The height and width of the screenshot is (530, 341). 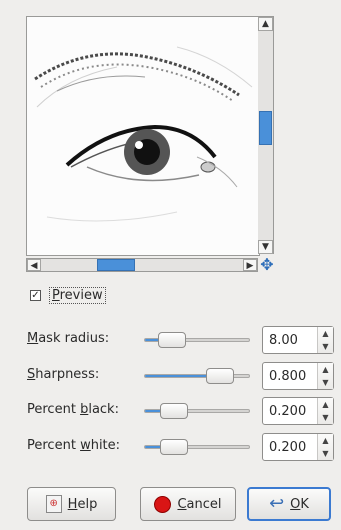 I want to click on mask-radius-value: 8.00, so click(x=283, y=340).